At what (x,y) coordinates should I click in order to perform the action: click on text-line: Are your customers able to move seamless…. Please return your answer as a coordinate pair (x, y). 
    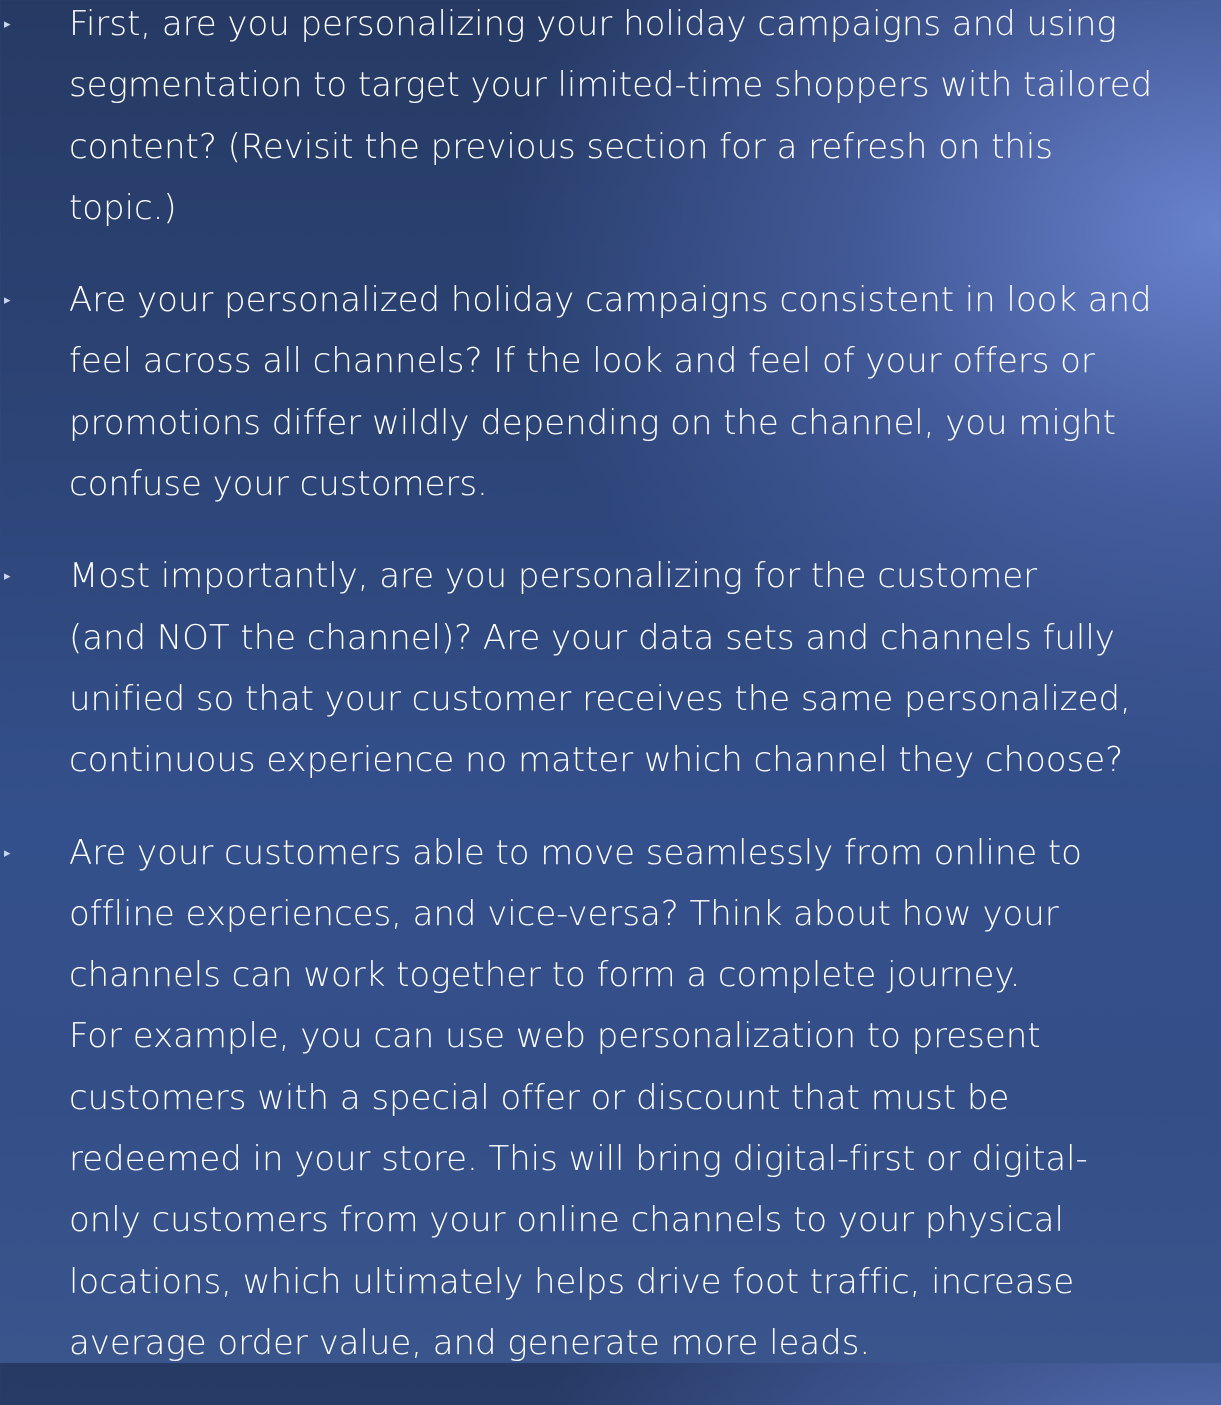
    Looking at the image, I should click on (575, 852).